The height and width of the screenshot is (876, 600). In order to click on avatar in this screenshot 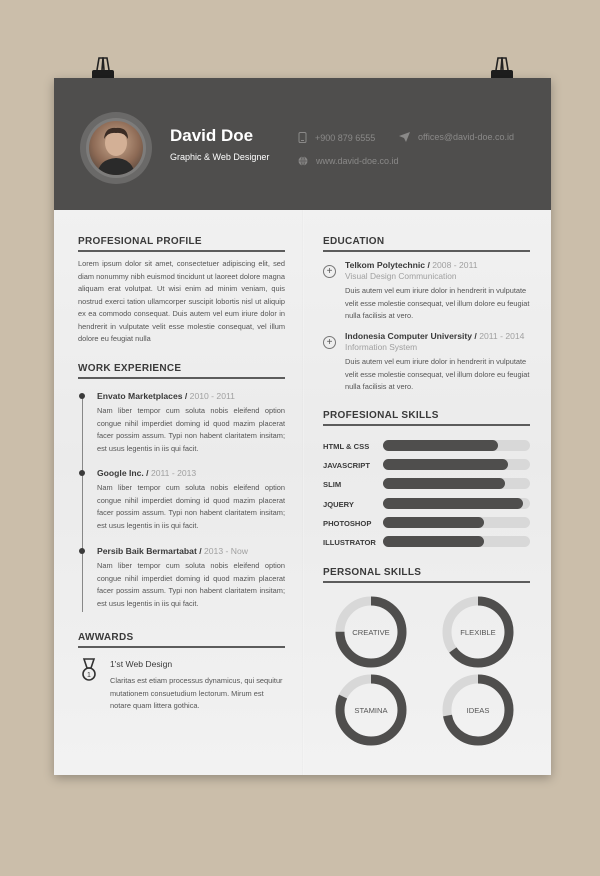, I will do `click(116, 148)`.